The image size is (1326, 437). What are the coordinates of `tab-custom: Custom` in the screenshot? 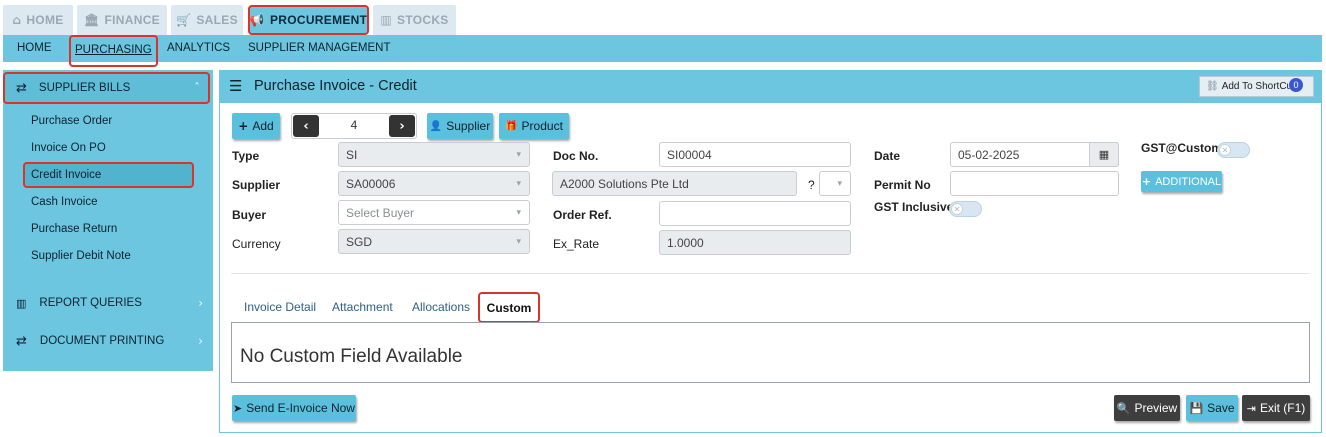 It's located at (509, 307).